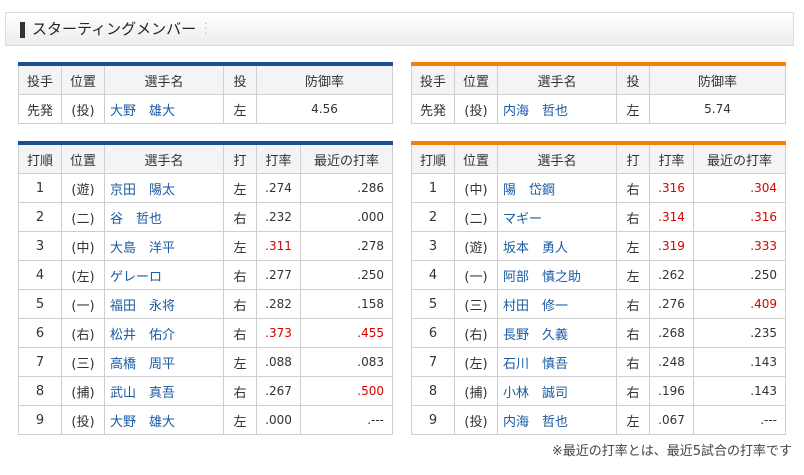  Describe the element at coordinates (40, 420) in the screenshot. I see `batting-order: 9` at that location.